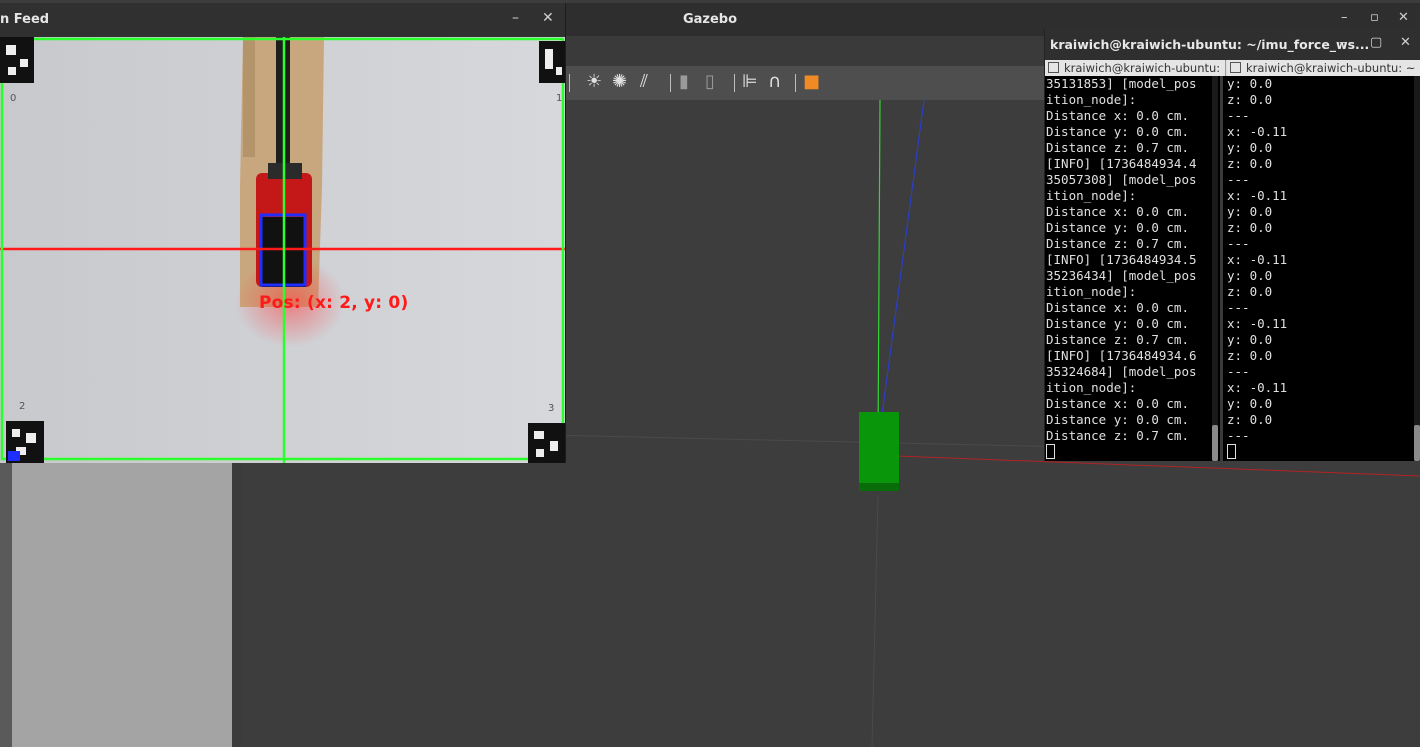 The width and height of the screenshot is (1420, 747). I want to click on terminal-maximize-button: ▢, so click(1376, 42).